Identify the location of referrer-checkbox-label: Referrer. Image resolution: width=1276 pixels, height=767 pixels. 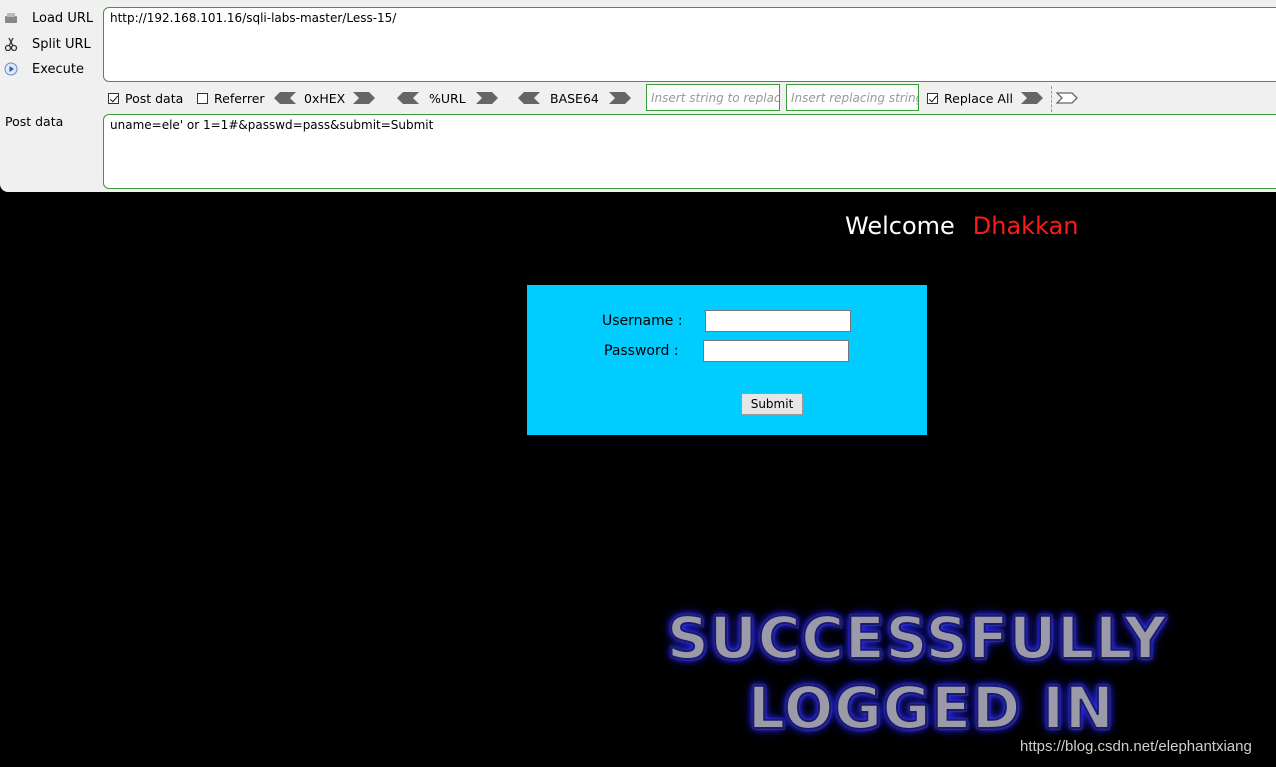
(239, 98).